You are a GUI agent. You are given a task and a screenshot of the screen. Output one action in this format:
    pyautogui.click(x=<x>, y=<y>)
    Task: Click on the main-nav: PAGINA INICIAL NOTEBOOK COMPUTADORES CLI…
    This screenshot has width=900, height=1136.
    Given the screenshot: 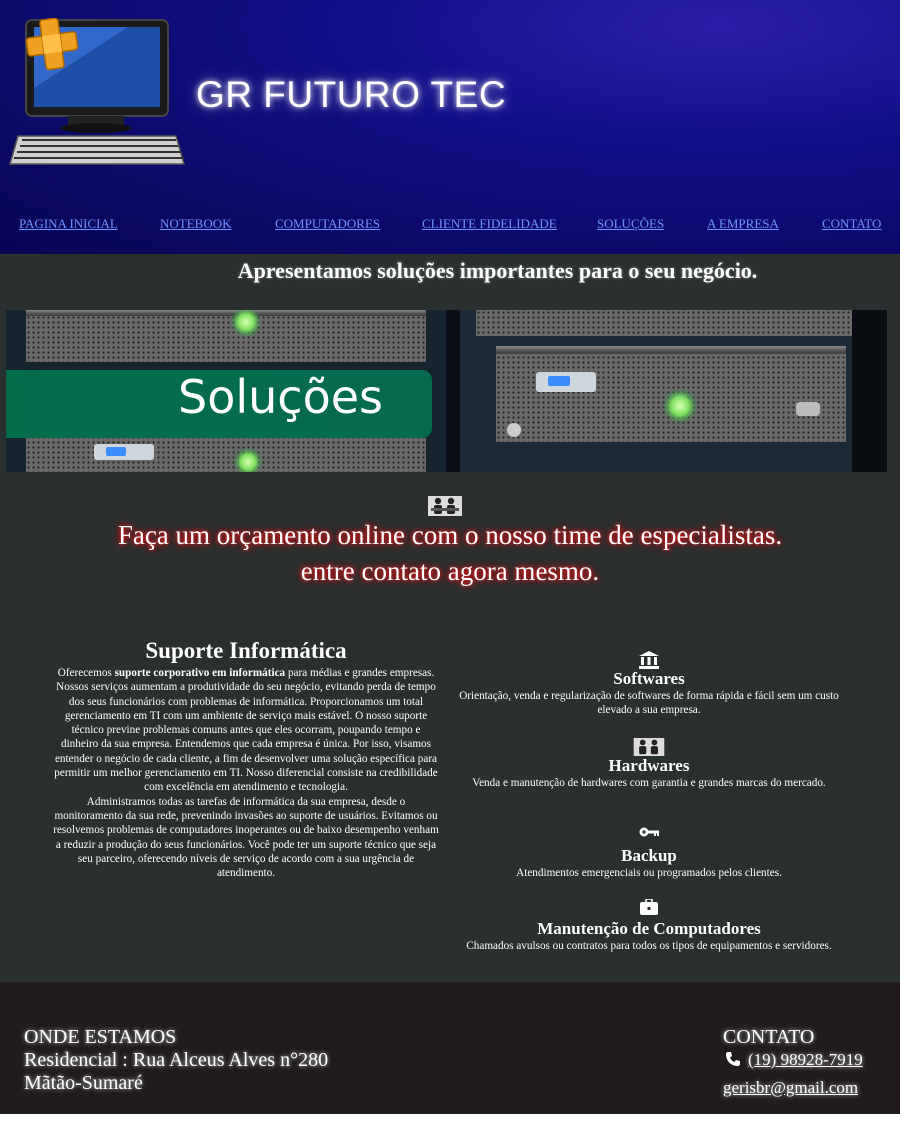 What is the action you would take?
    pyautogui.click(x=450, y=226)
    